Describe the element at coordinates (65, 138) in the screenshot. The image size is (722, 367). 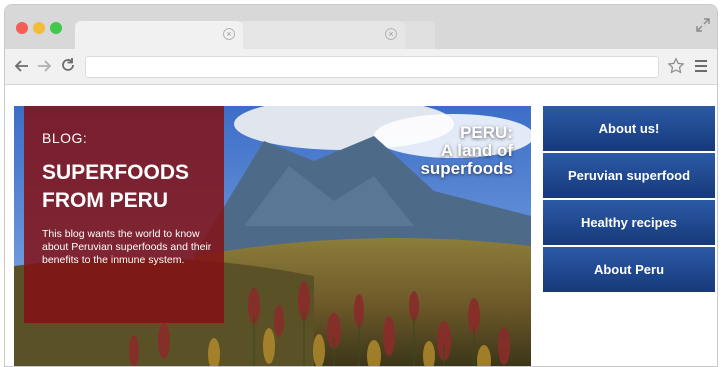
I see `blog-kicker: BLOG:` at that location.